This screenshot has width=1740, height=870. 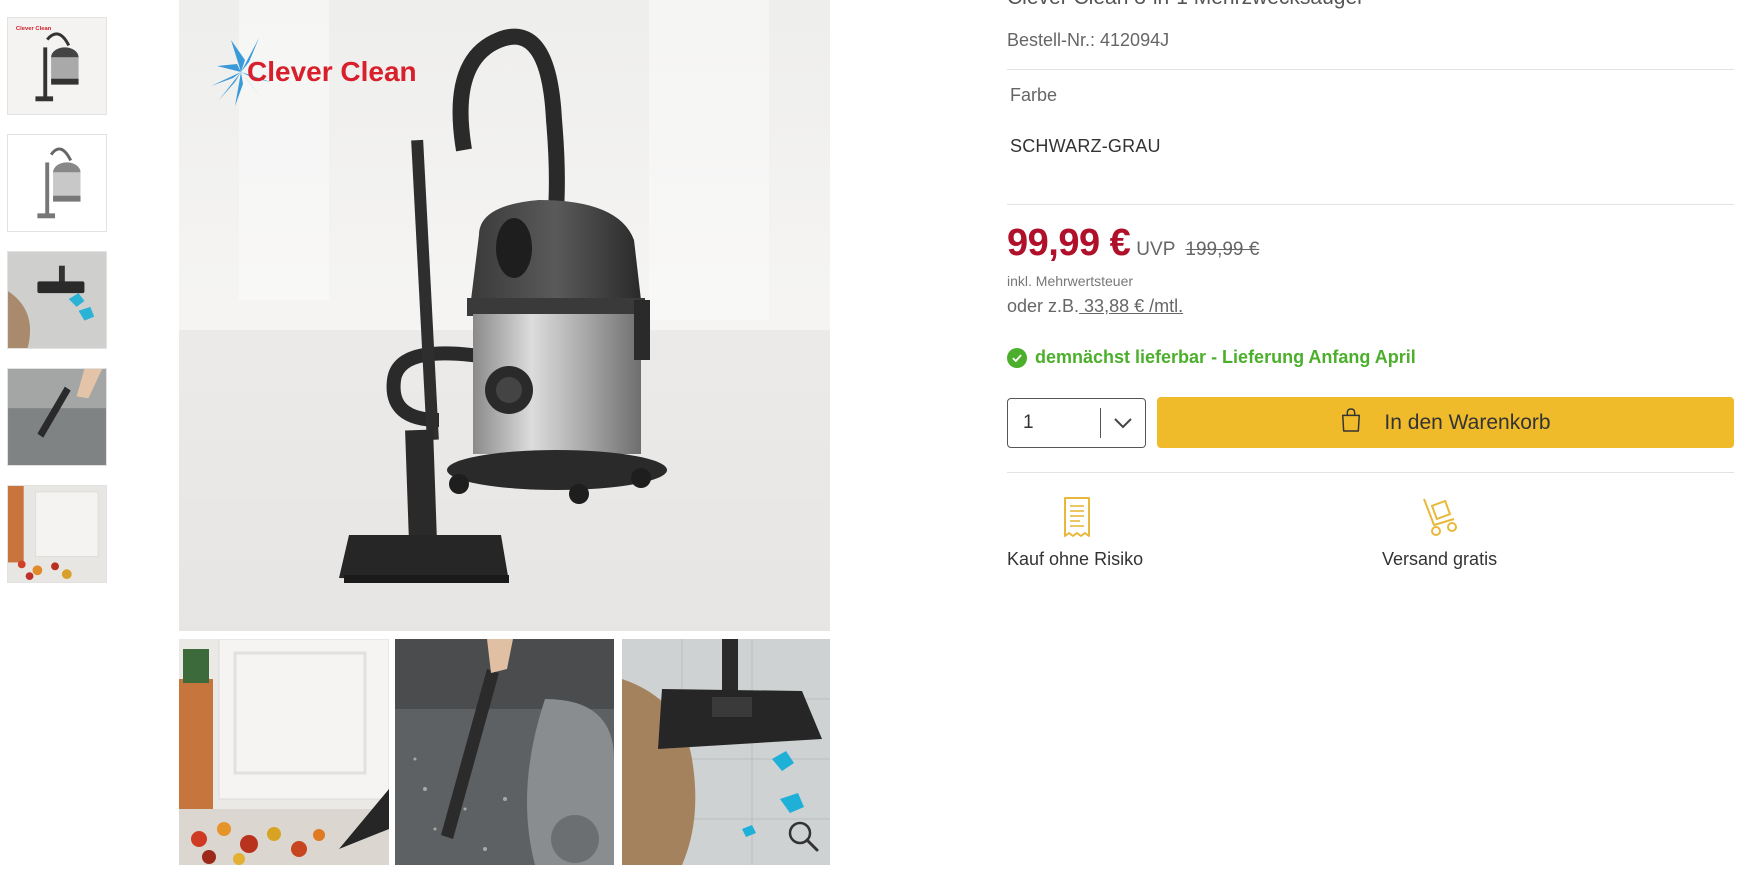 I want to click on quantity-value: 1, so click(x=1028, y=422).